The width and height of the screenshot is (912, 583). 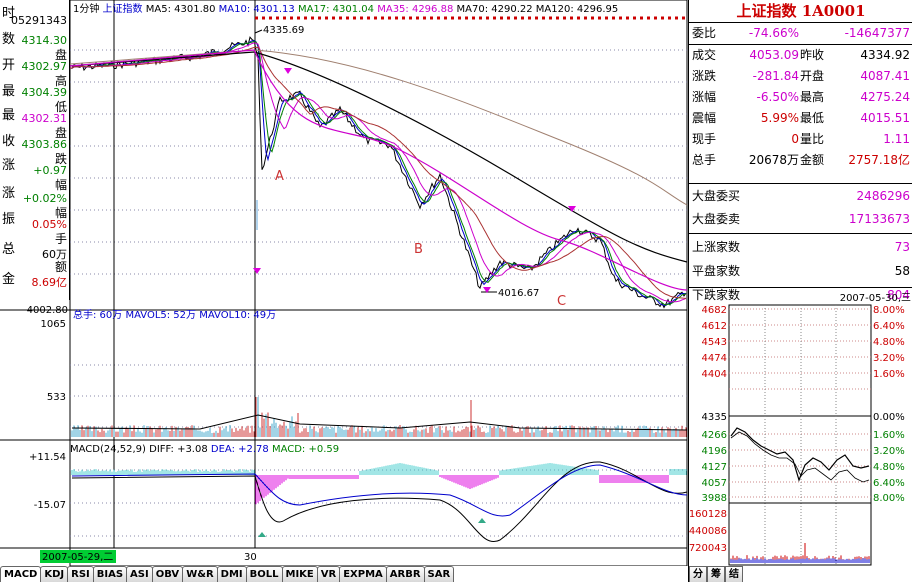 I want to click on quote-value: -14647377, so click(x=877, y=33).